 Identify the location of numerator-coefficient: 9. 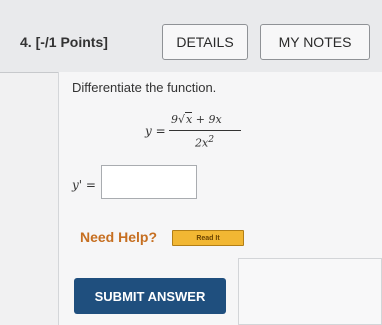
(174, 119).